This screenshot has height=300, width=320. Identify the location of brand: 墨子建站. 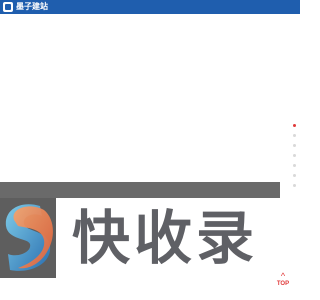
(25, 7).